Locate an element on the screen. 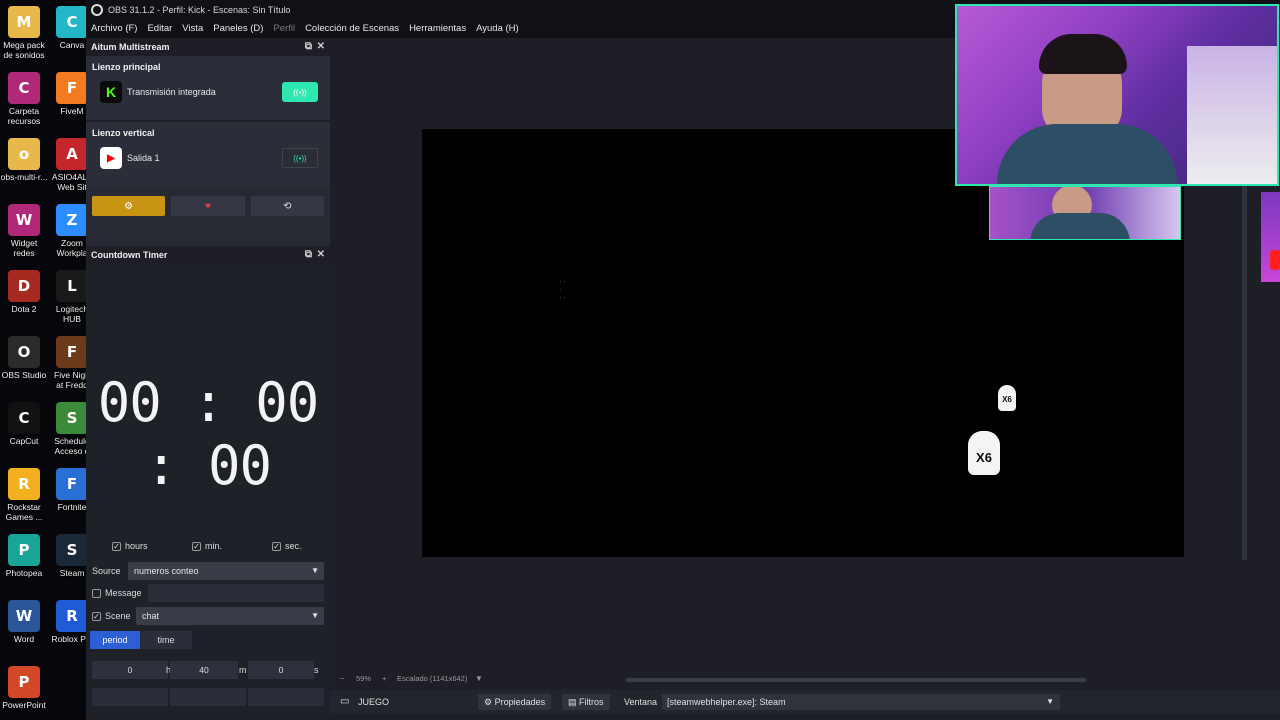  minutes-unit: m is located at coordinates (243, 670).